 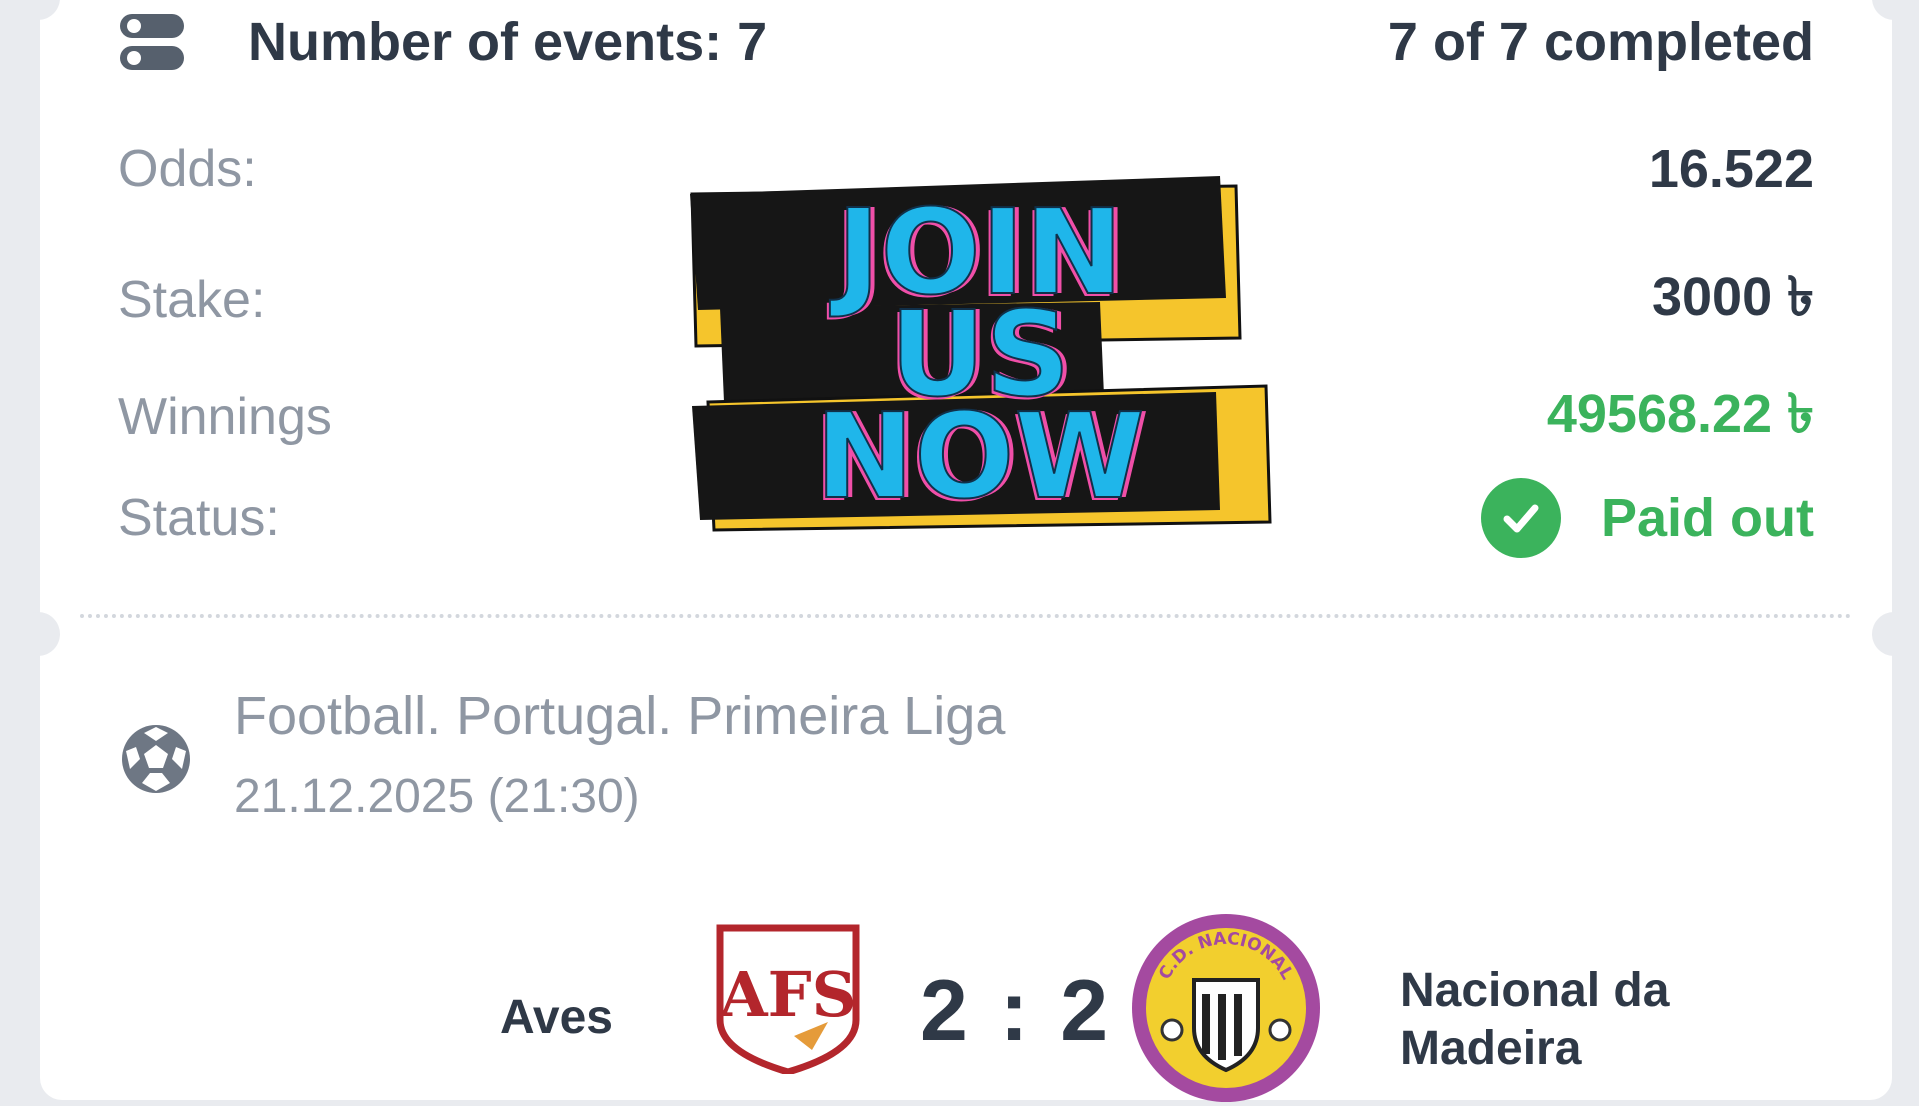 I want to click on status-value: Paid out, so click(x=1707, y=518).